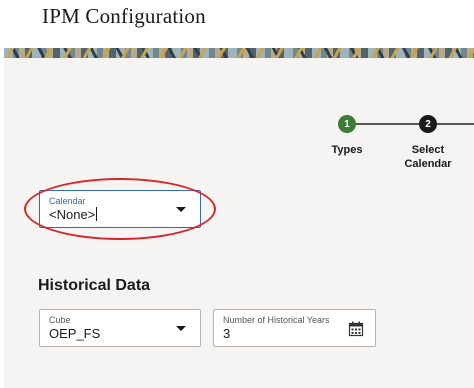 Image resolution: width=474 pixels, height=388 pixels. Describe the element at coordinates (120, 328) in the screenshot. I see `cube-select: Cube OEP_FS` at that location.